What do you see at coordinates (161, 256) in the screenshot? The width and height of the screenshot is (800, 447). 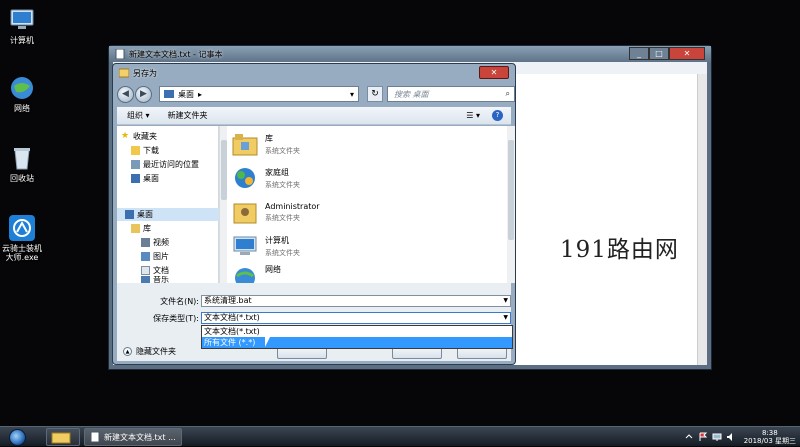 I see `nav-label: 图片` at bounding box center [161, 256].